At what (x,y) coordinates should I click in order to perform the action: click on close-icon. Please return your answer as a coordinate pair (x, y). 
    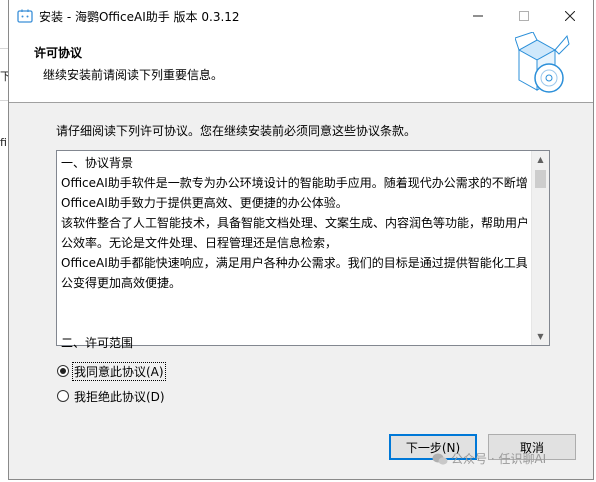
    Looking at the image, I should click on (570, 16).